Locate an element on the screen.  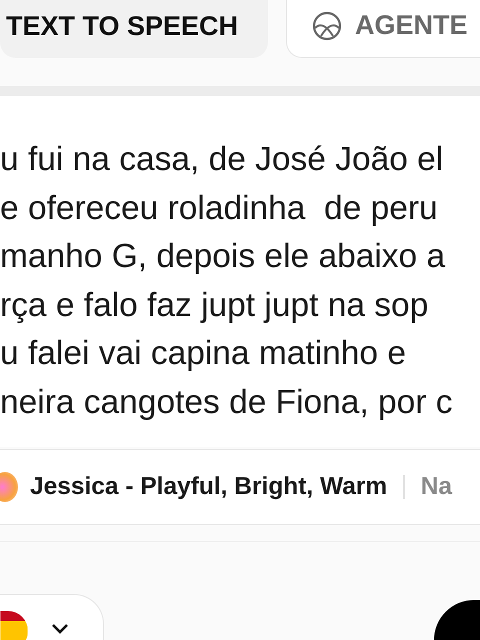
voice-name: Jessica - Playful, Bright, Warm is located at coordinates (209, 487).